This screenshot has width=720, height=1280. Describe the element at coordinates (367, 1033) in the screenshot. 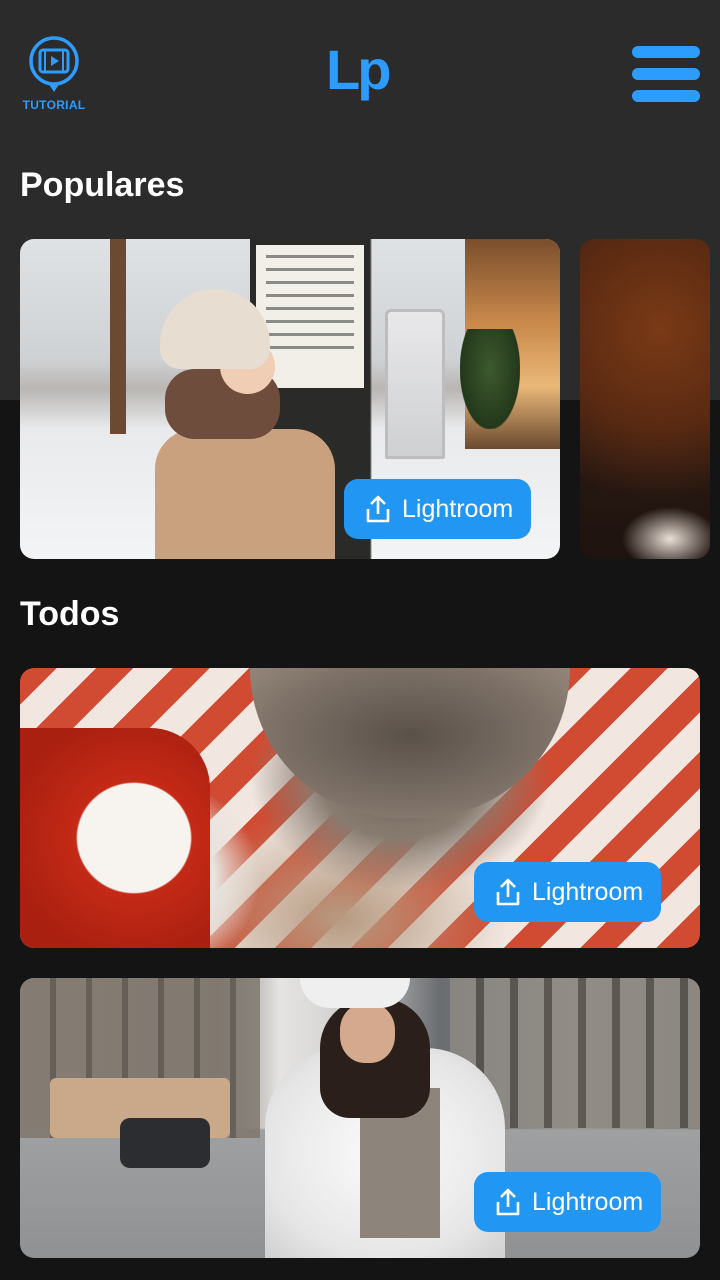

I see `face` at that location.